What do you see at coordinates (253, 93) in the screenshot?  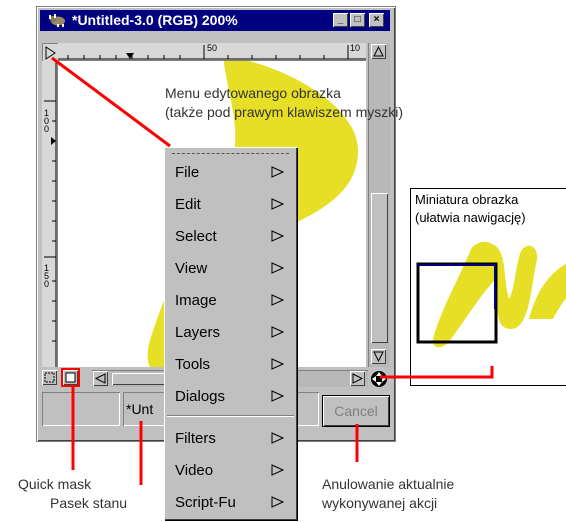 I see `annotation-menu-line1: Menu edytowanego obrazka` at bounding box center [253, 93].